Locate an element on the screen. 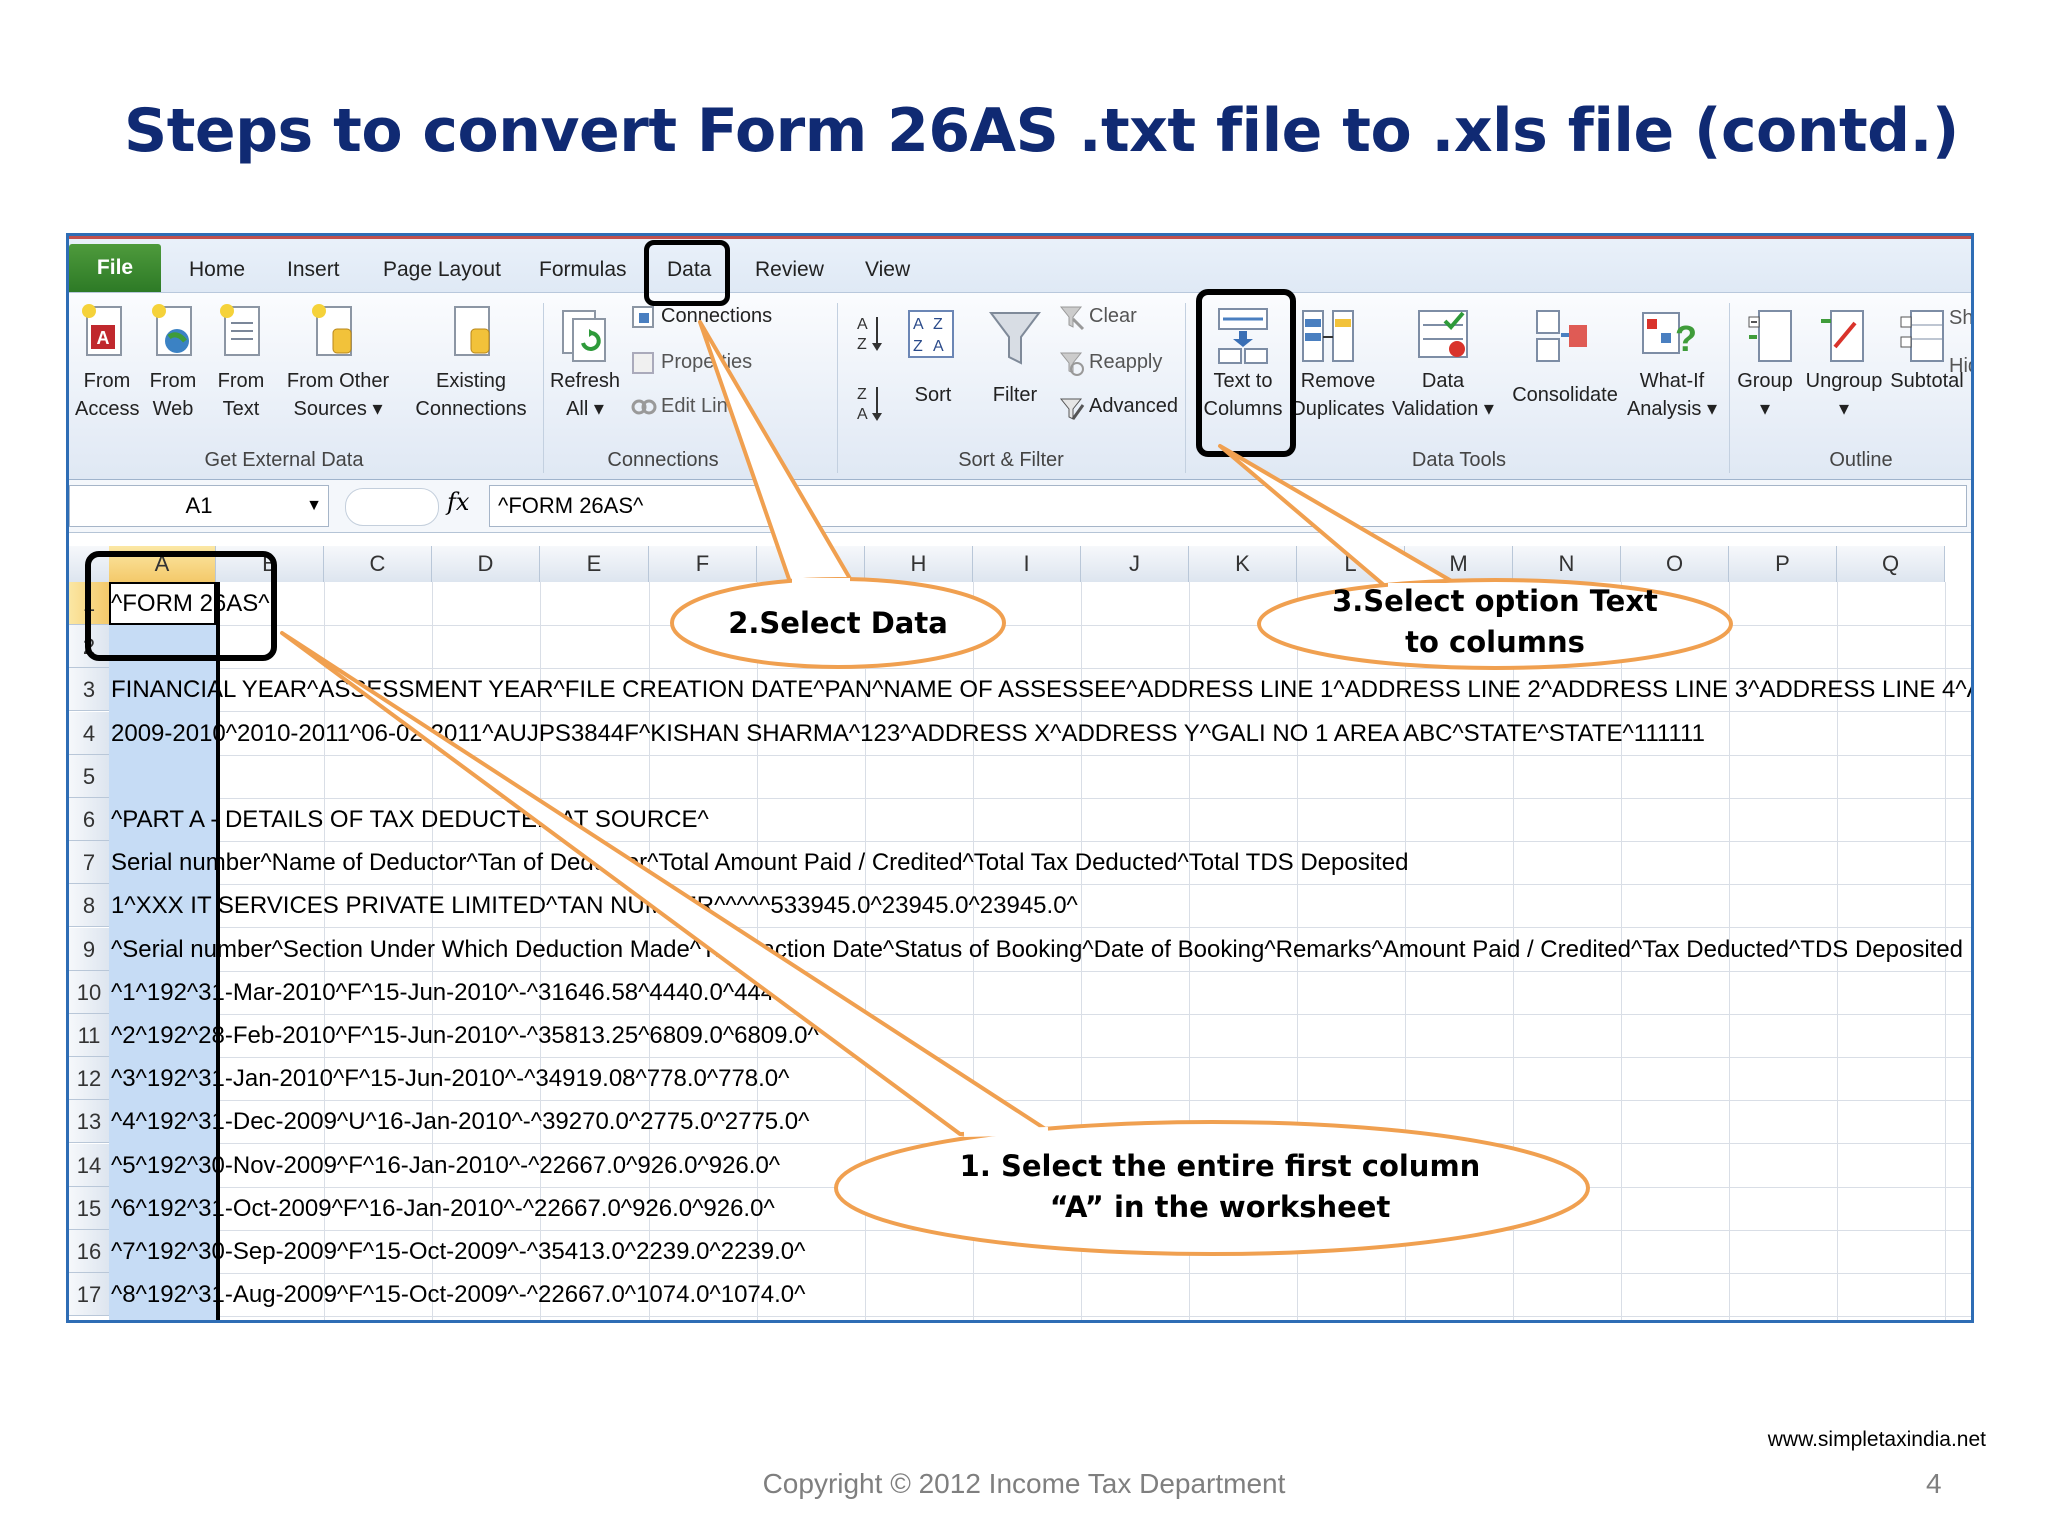 The image size is (2048, 1536). column-header-i: I is located at coordinates (1027, 564).